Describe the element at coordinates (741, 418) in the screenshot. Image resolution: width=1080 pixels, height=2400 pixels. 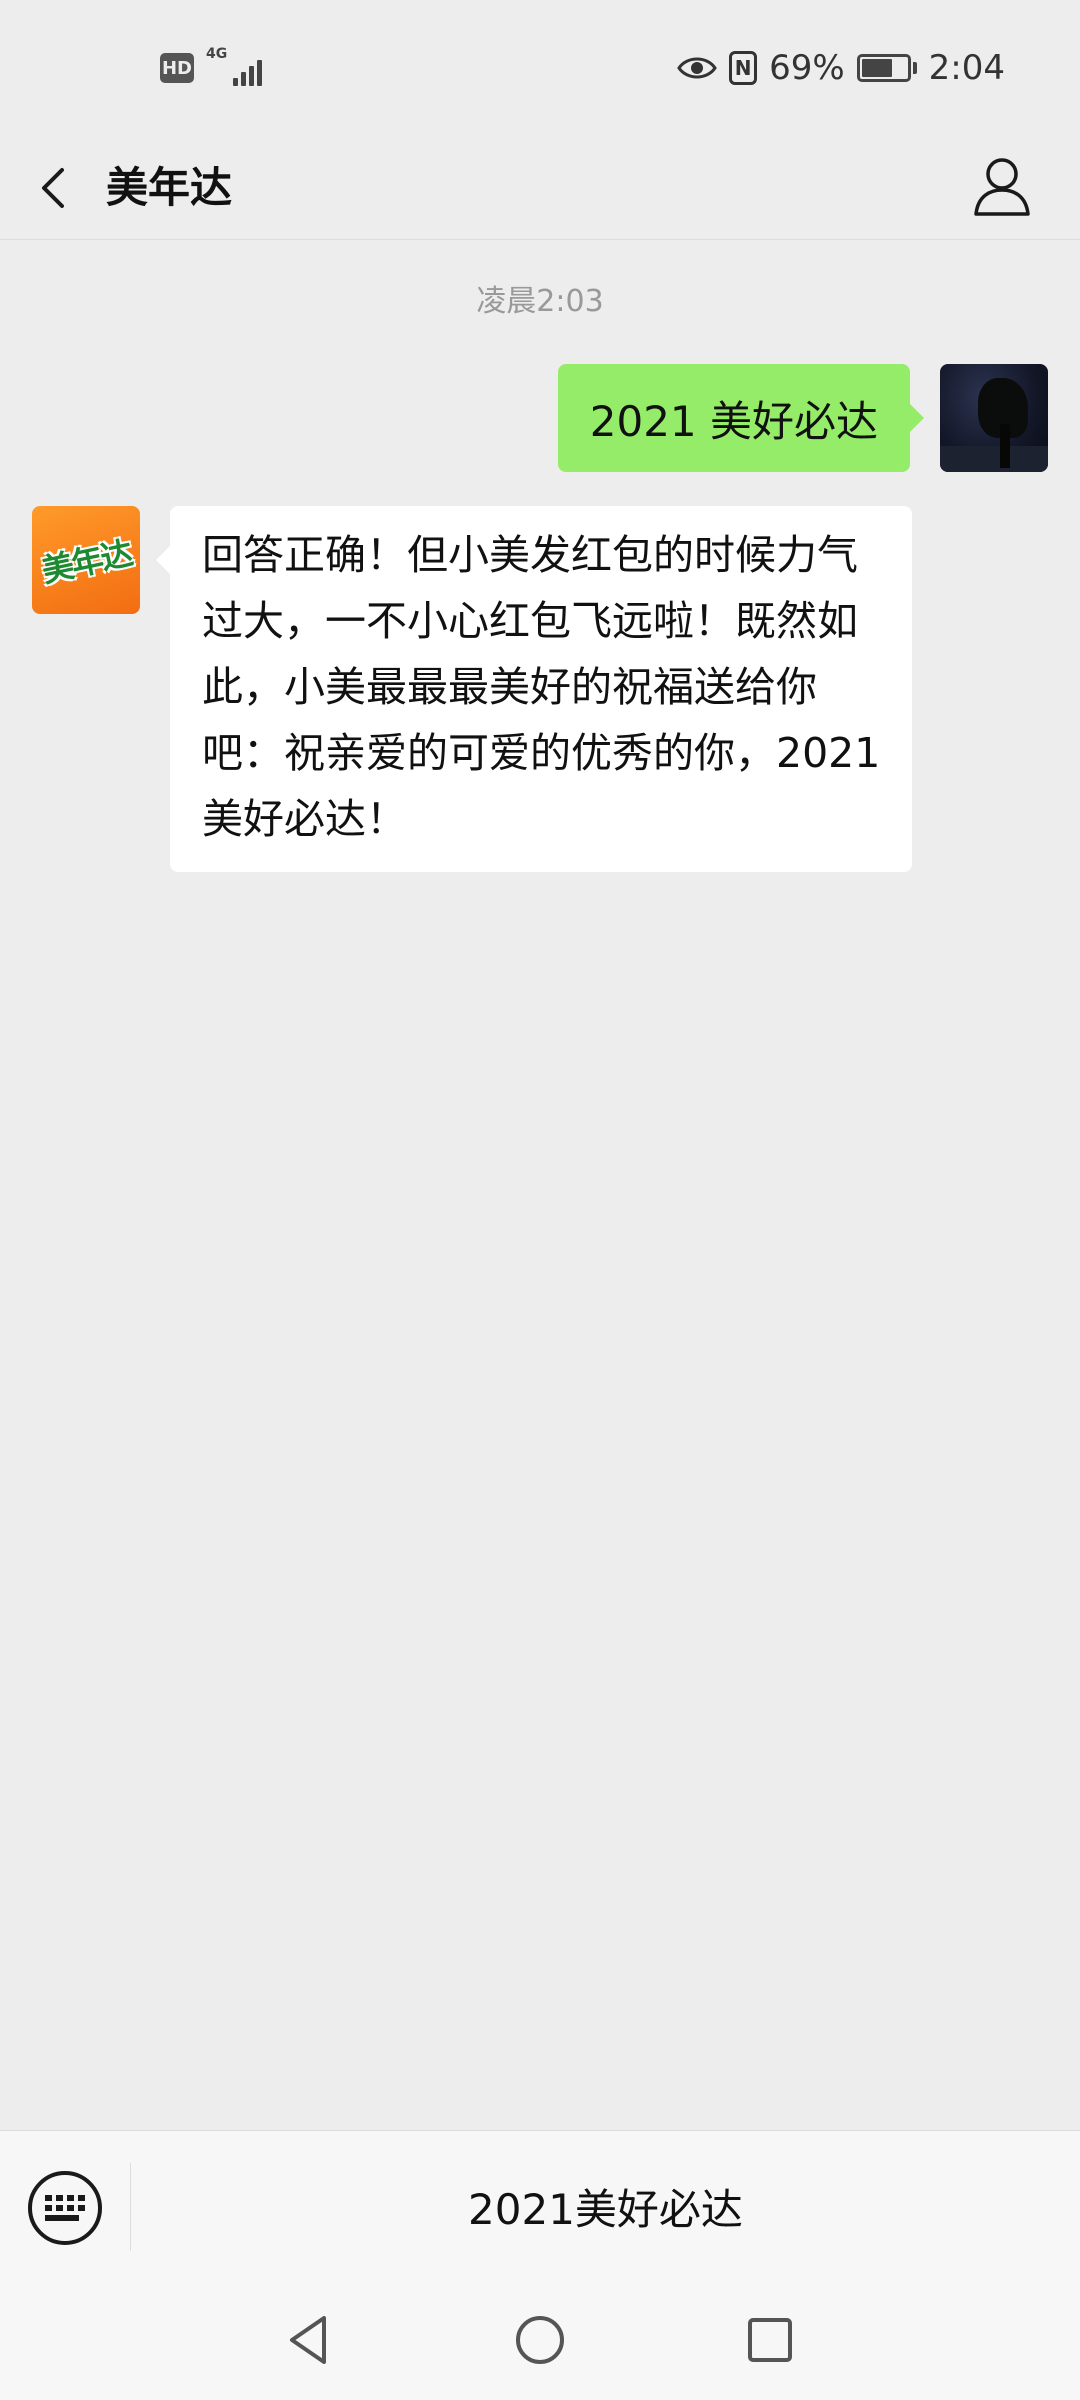
I see `sent-message-bubble: 2021 美好必达` at that location.